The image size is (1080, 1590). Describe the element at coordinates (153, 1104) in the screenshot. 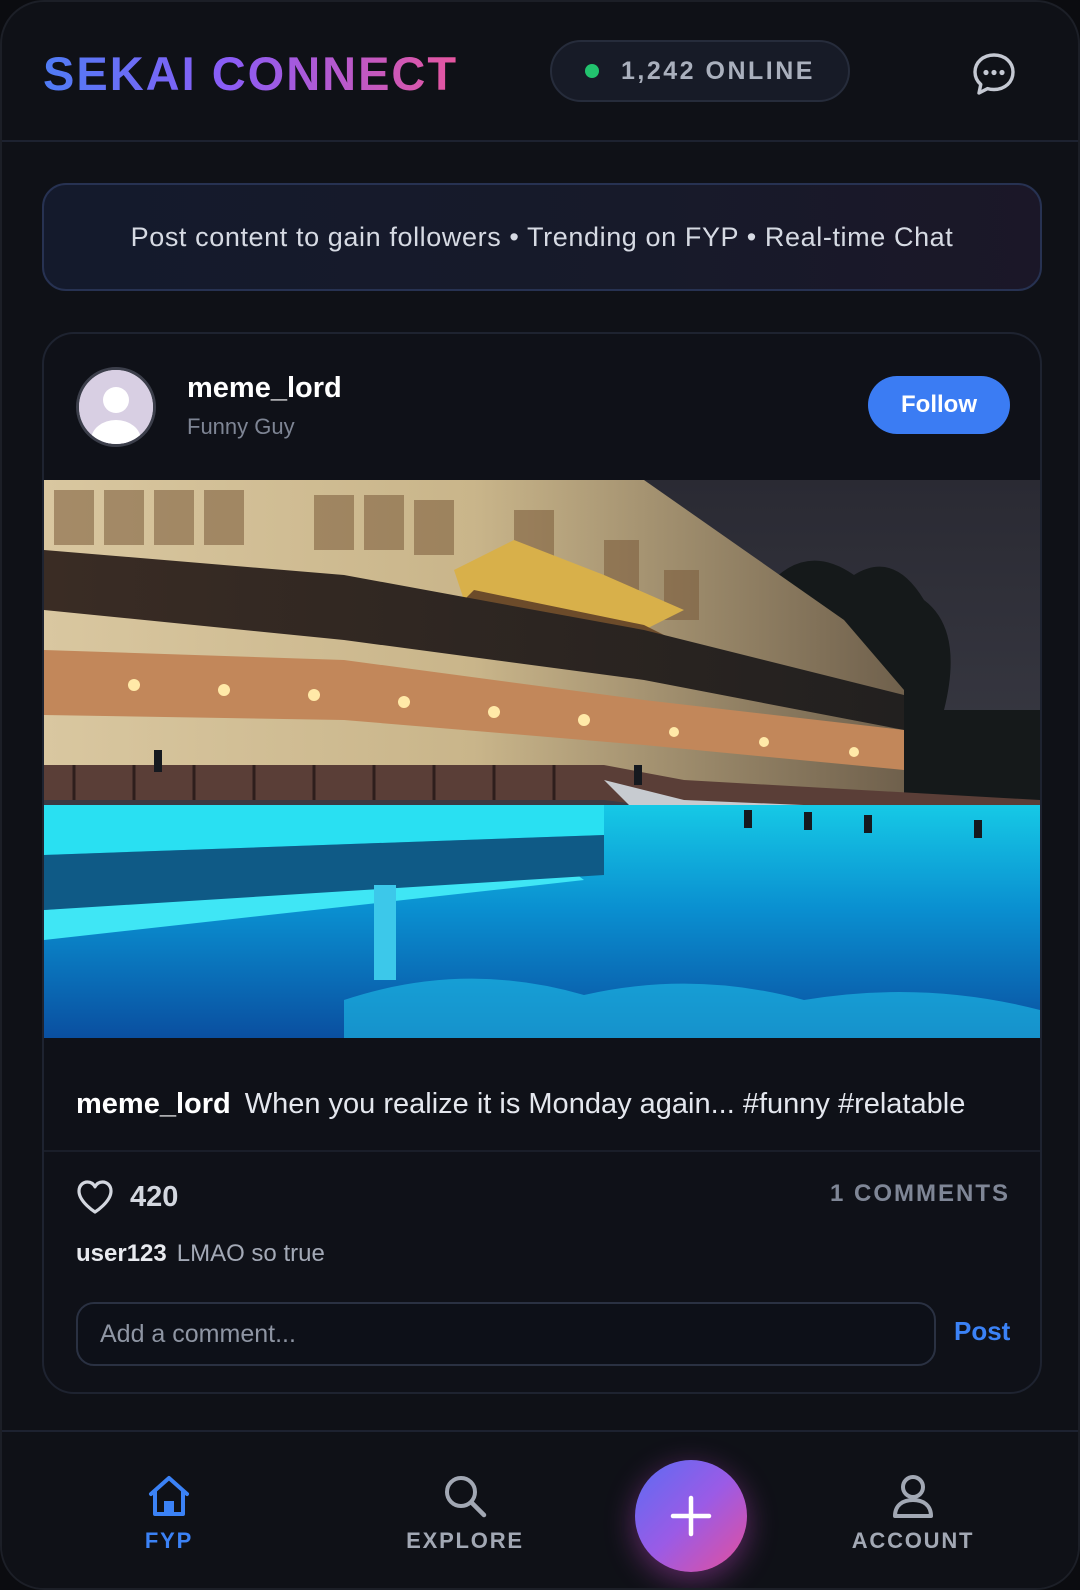

I see `caption-username: meme_lord` at that location.